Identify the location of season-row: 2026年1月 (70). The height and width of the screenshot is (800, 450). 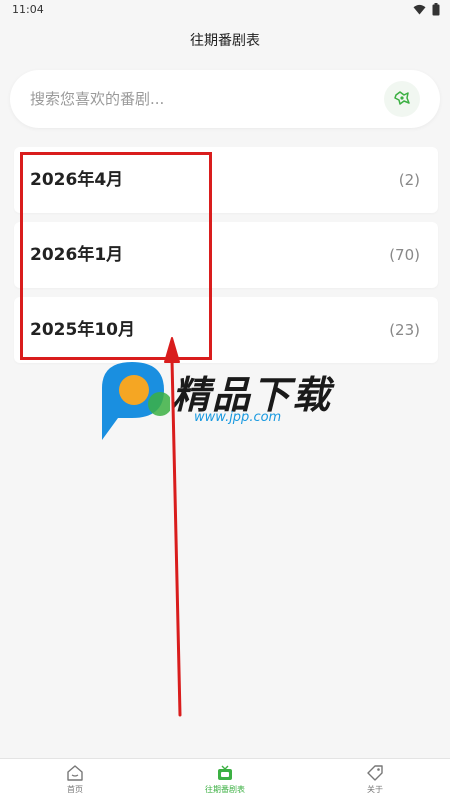
(226, 255).